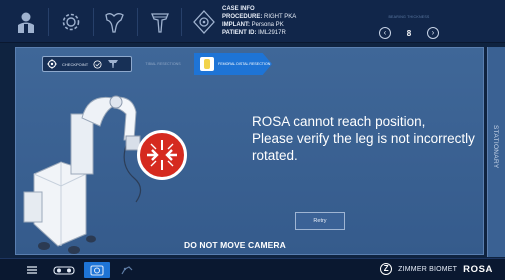  I want to click on robot-arm-icon, so click(127, 270).